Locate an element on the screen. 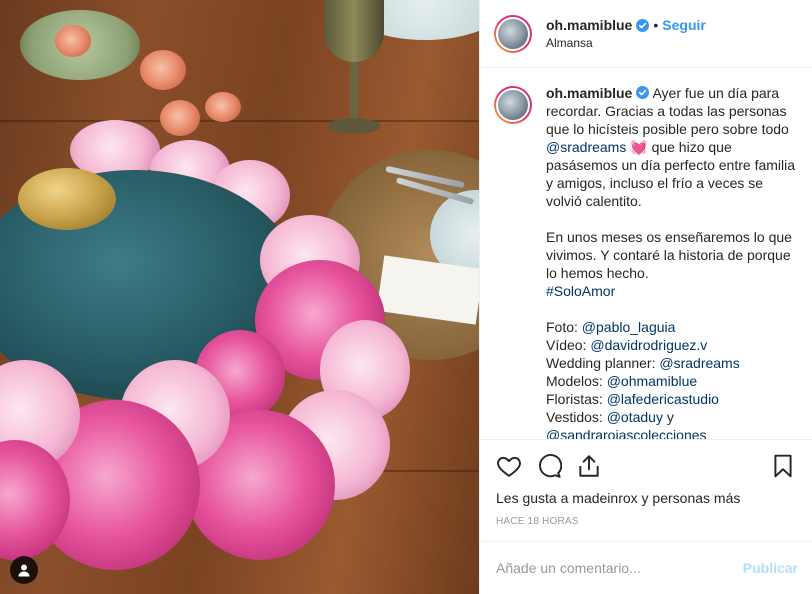 The width and height of the screenshot is (812, 594). likes-text: Les gusta a madeinrox y personas más is located at coordinates (646, 498).